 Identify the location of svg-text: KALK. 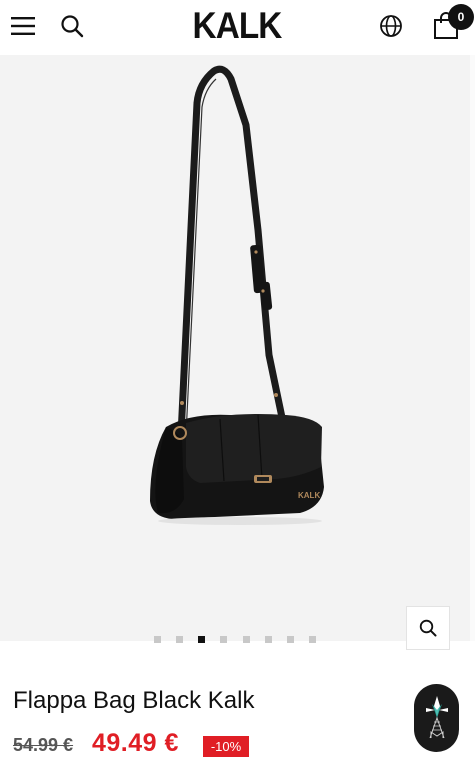
(309, 495).